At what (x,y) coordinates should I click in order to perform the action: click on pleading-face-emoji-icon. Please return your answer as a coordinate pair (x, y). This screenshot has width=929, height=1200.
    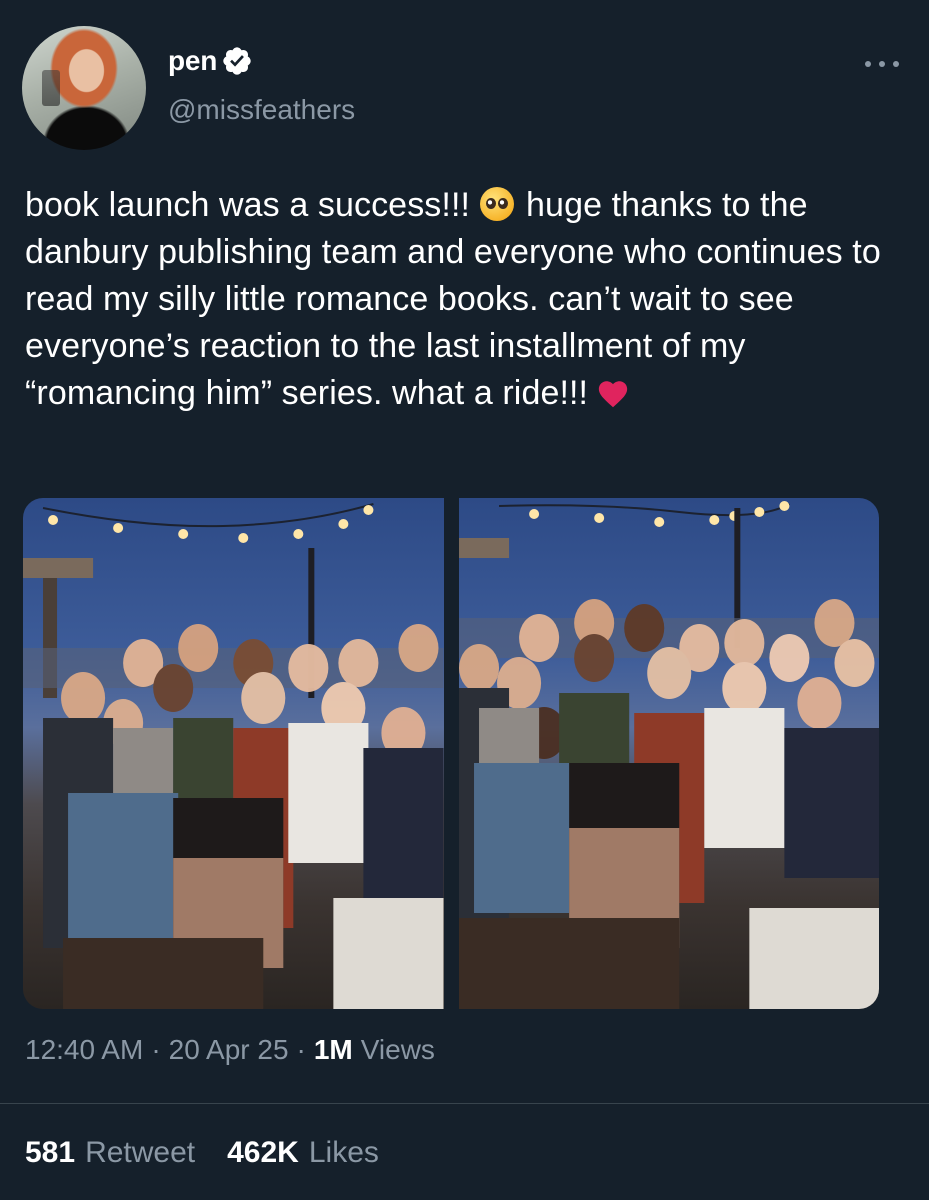
    Looking at the image, I should click on (497, 204).